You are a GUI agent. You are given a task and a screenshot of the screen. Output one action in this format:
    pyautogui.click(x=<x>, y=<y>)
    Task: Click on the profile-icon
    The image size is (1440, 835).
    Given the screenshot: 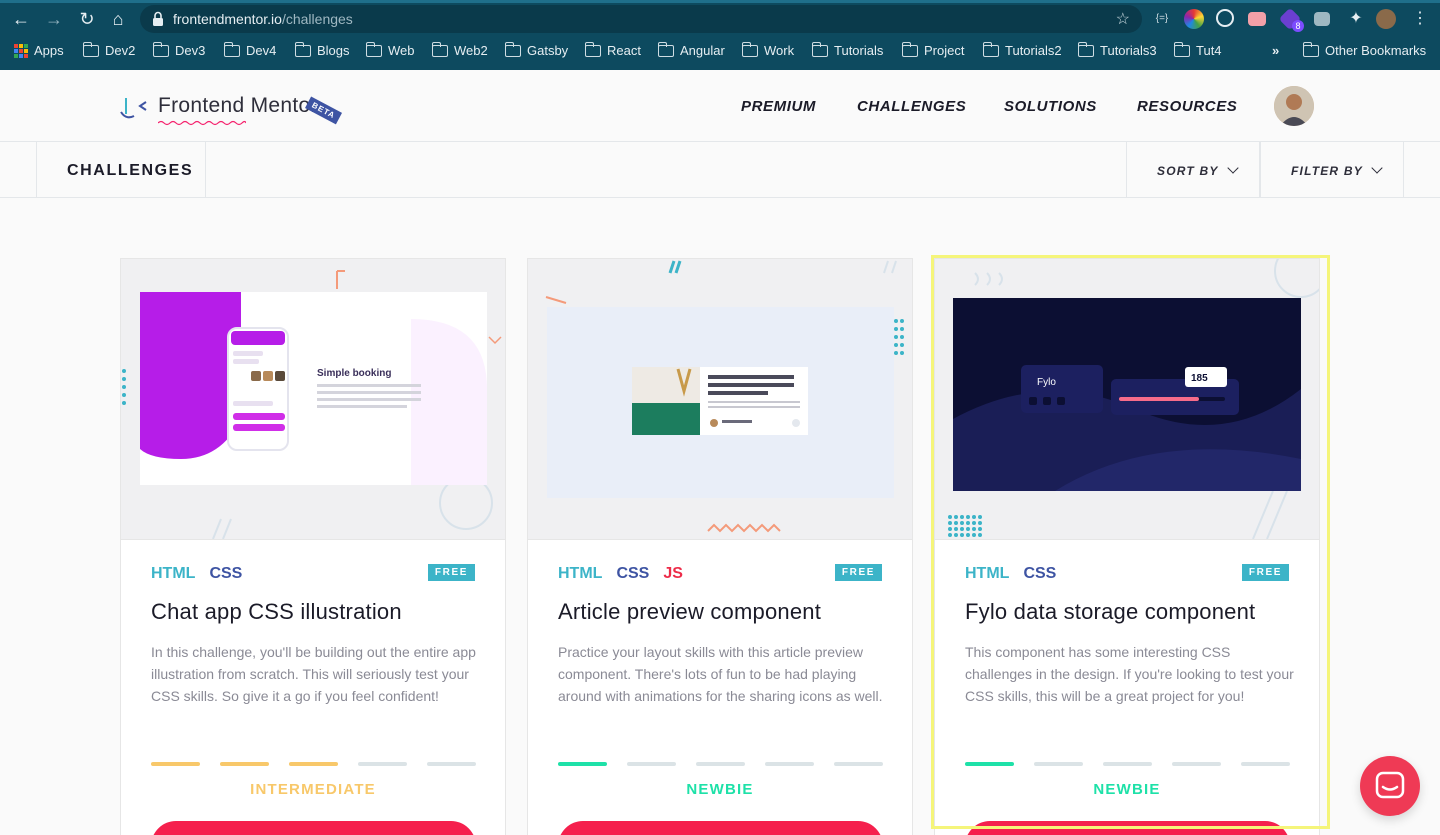 What is the action you would take?
    pyautogui.click(x=1386, y=19)
    